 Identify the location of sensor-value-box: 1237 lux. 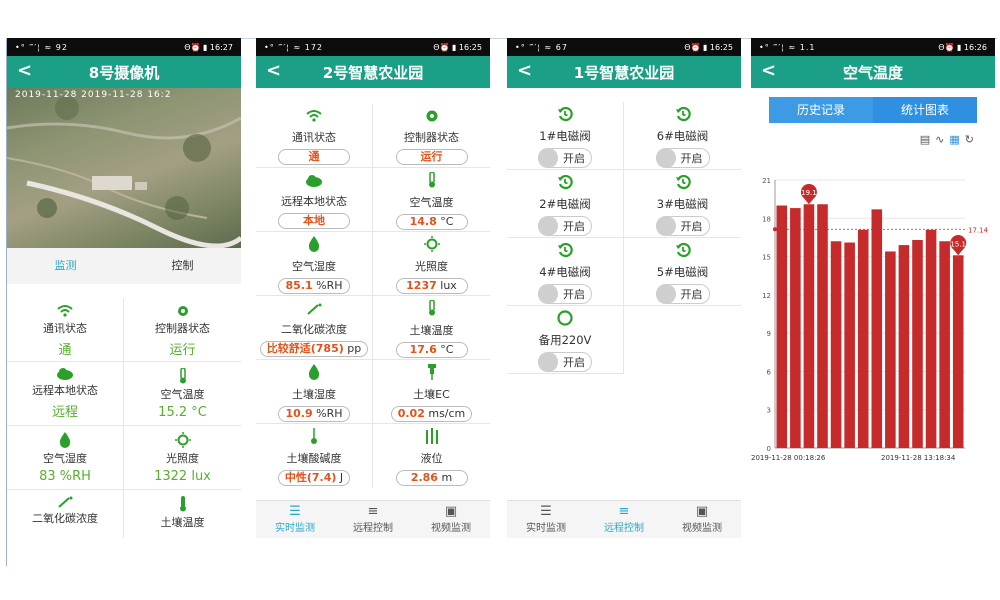
(431, 286).